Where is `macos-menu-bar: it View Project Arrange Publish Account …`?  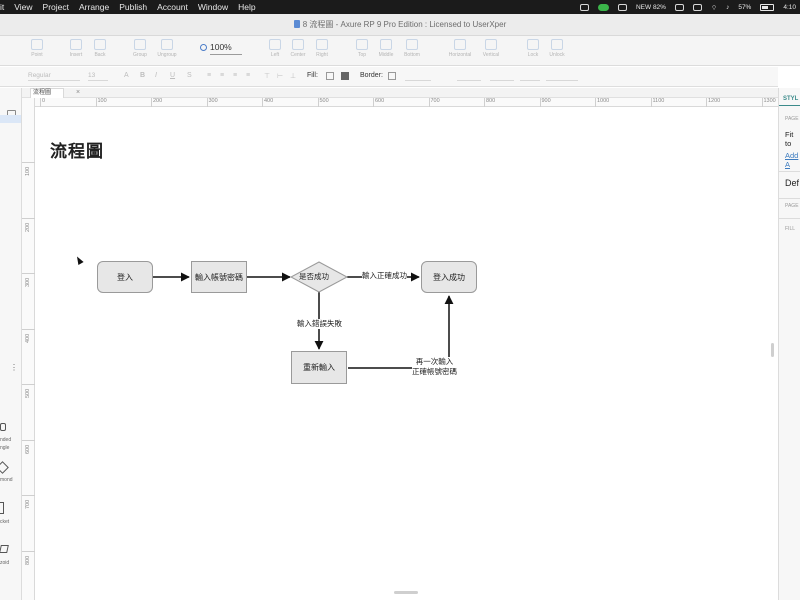
macos-menu-bar: it View Project Arrange Publish Account … is located at coordinates (400, 7).